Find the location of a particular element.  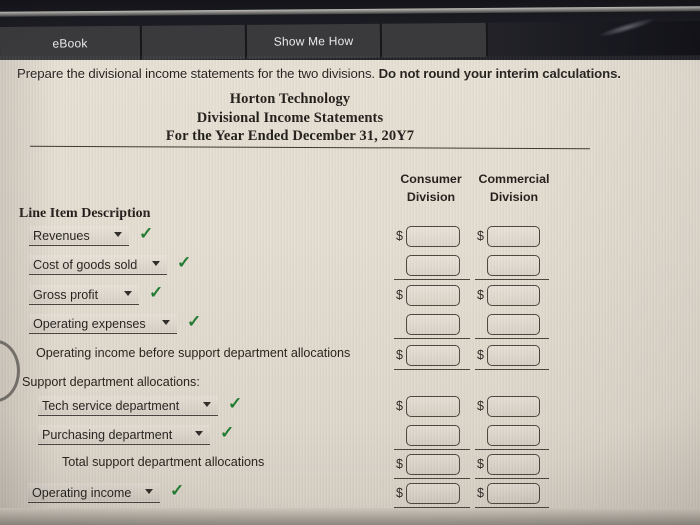

line-item-select: Cost of goods sold is located at coordinates (98, 265).